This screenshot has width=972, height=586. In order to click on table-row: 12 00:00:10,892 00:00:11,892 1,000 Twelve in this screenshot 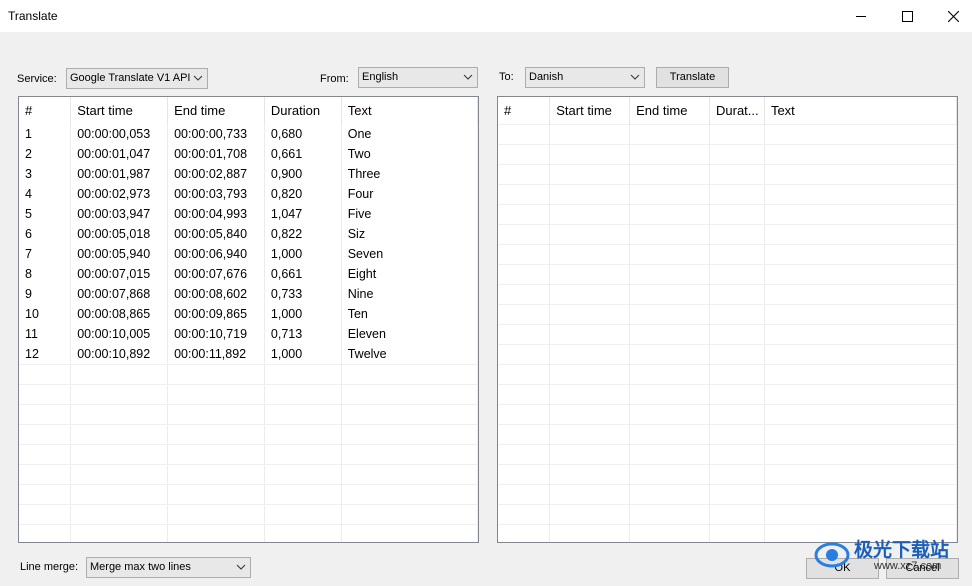, I will do `click(248, 354)`.